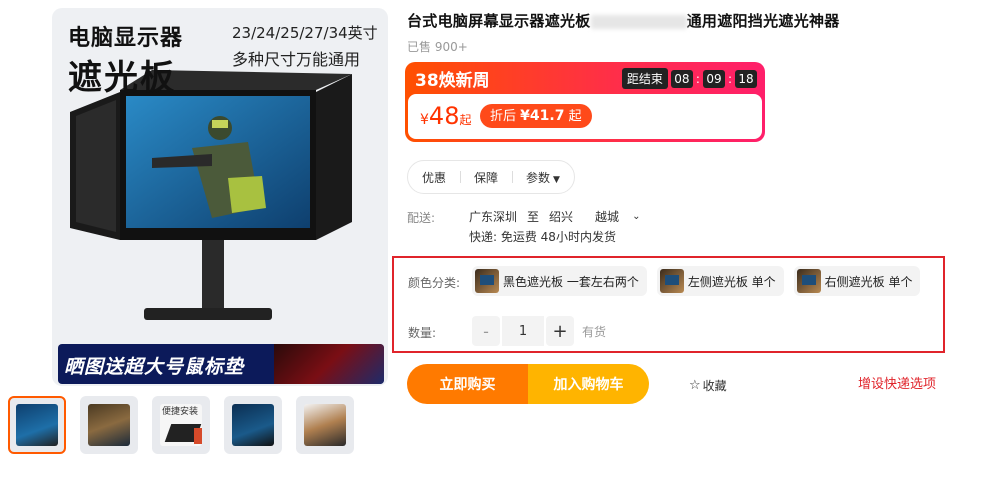 This screenshot has height=491, width=1000. What do you see at coordinates (713, 78) in the screenshot?
I see `countdown-minutes: 09` at bounding box center [713, 78].